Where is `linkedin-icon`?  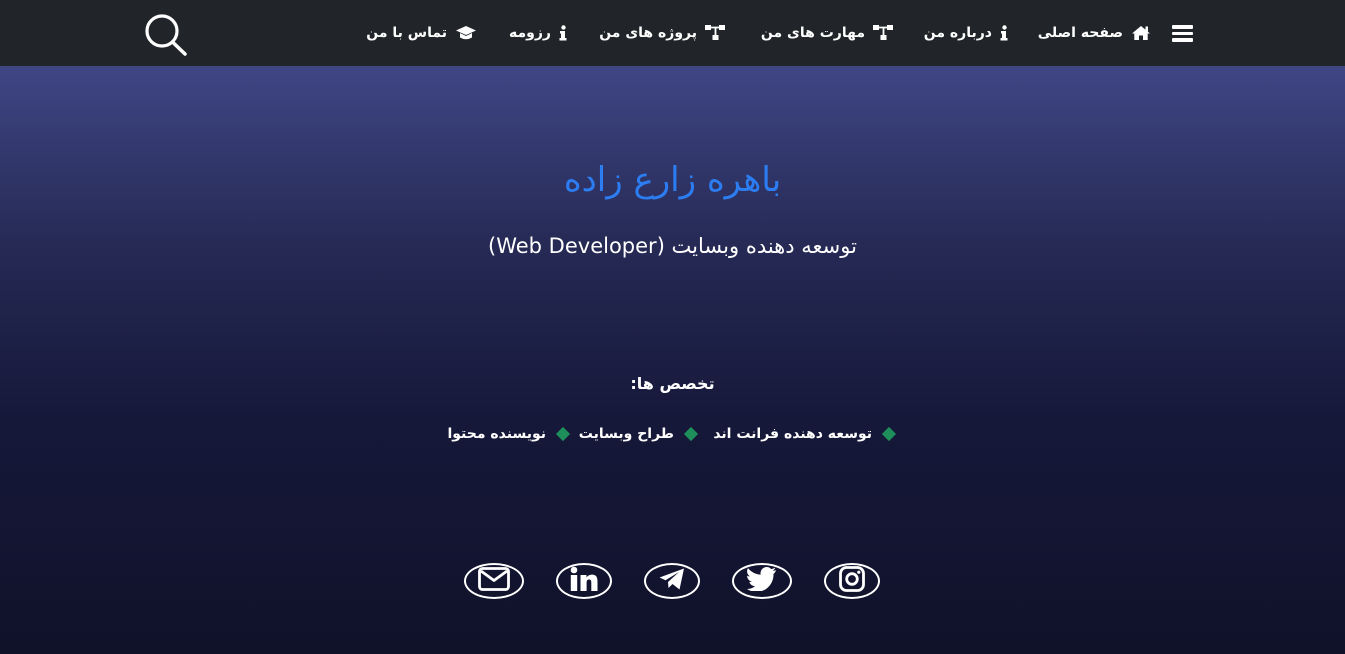 linkedin-icon is located at coordinates (584, 581).